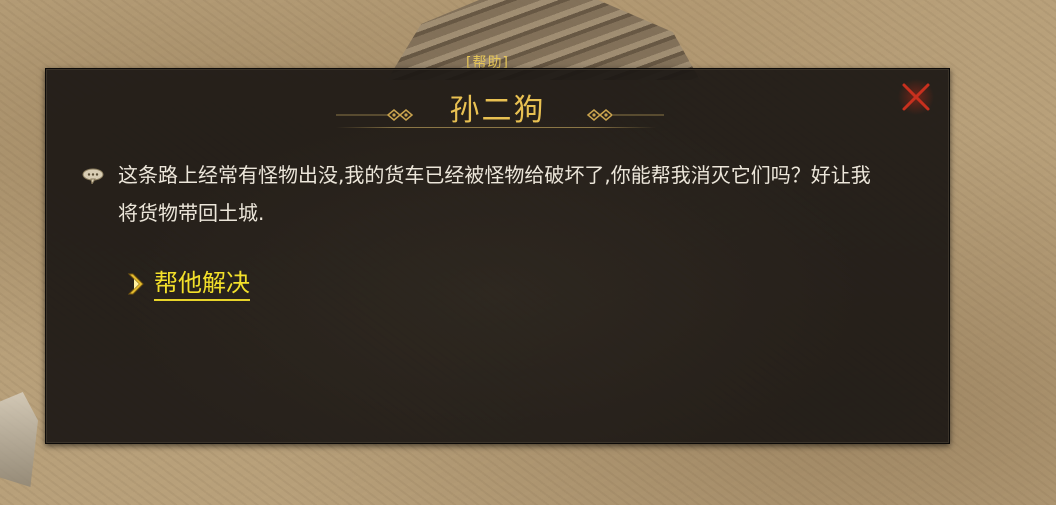  Describe the element at coordinates (916, 97) in the screenshot. I see `close-x-icon` at that location.